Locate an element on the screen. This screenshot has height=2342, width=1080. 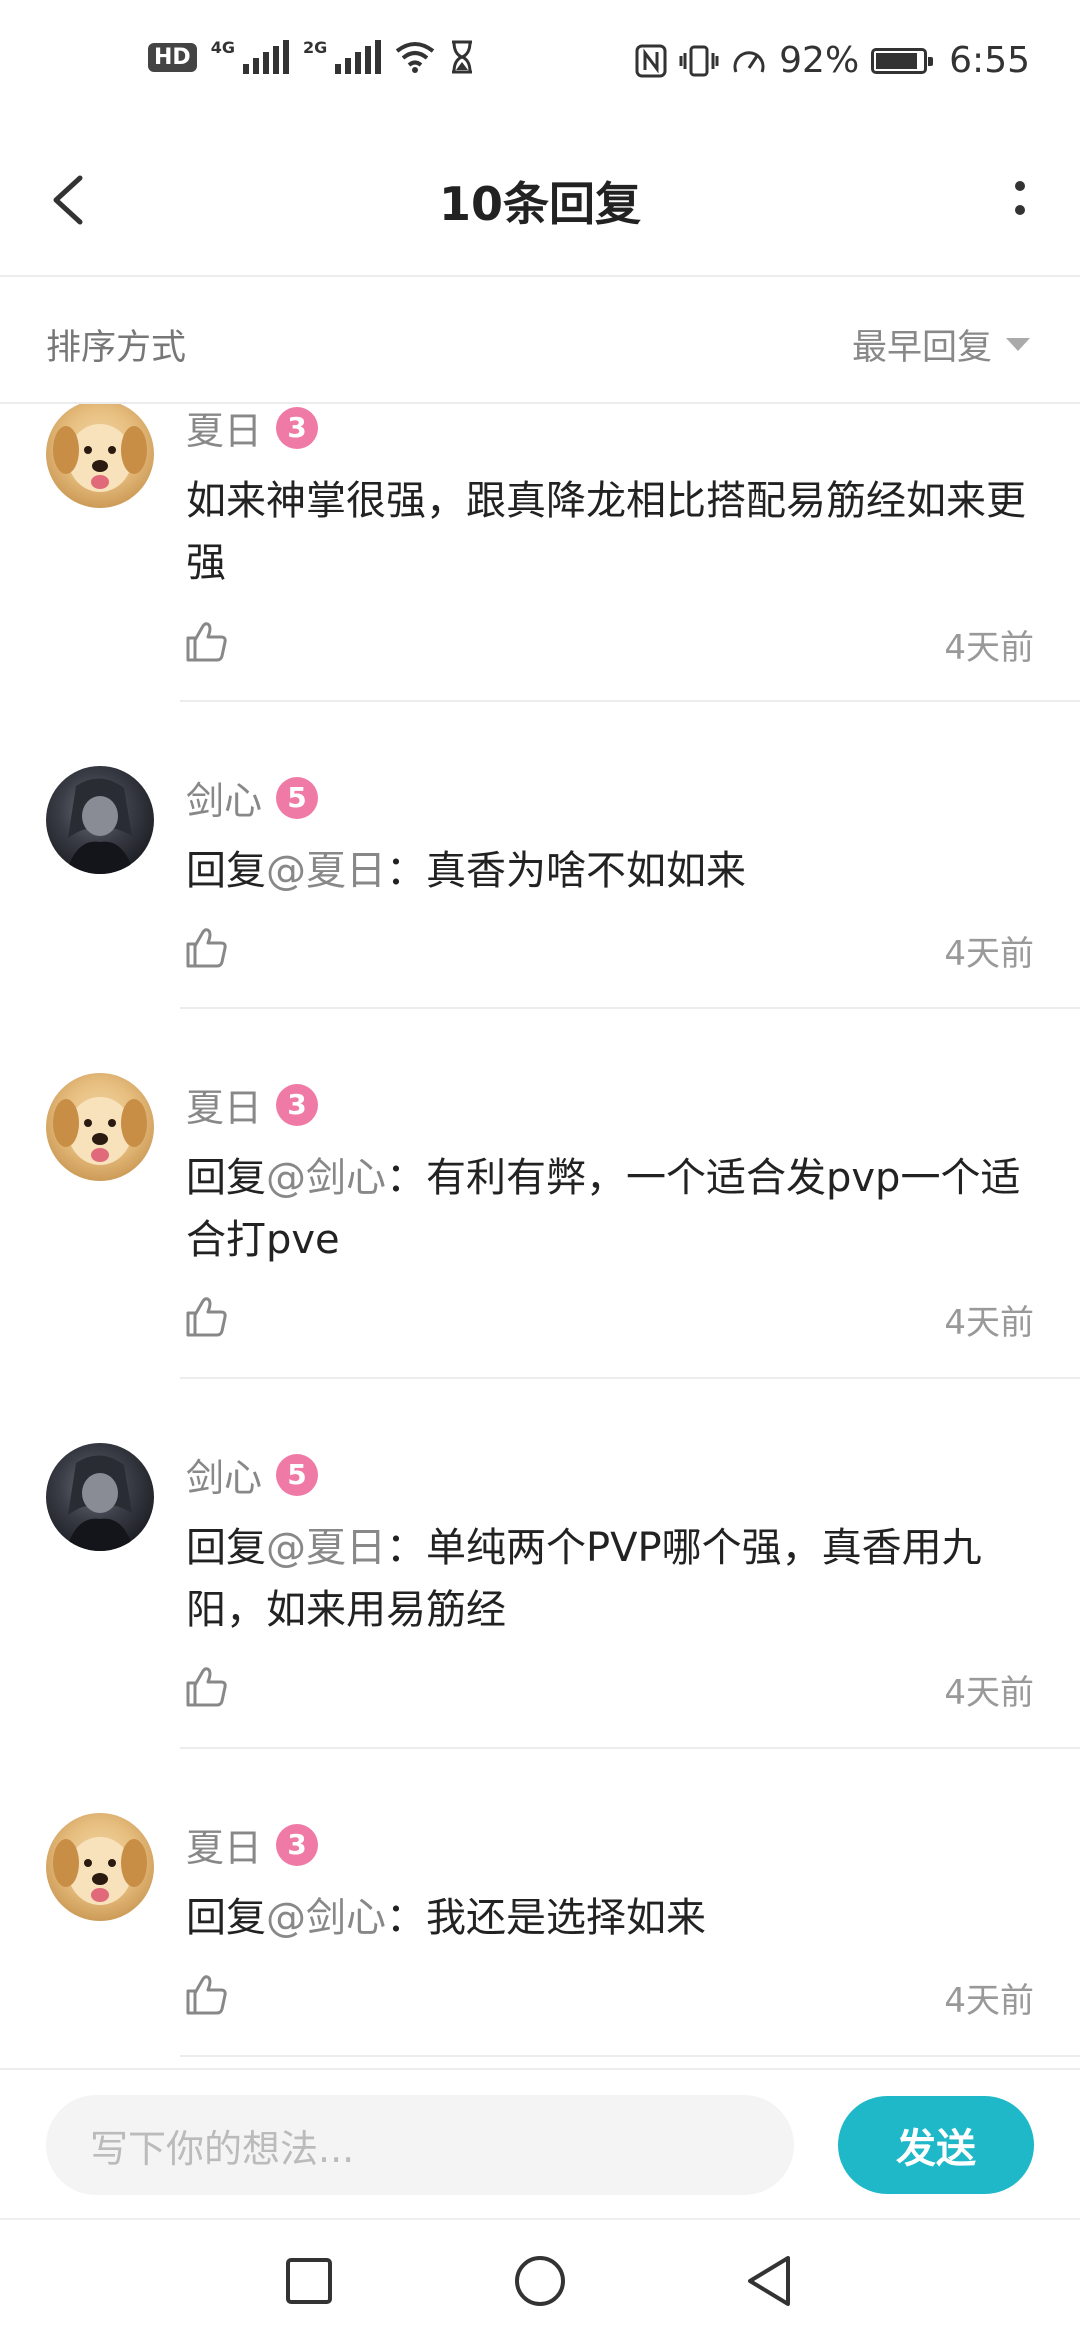
comment-input-bar: 写下你的想法... 发送 is located at coordinates (540, 2144).